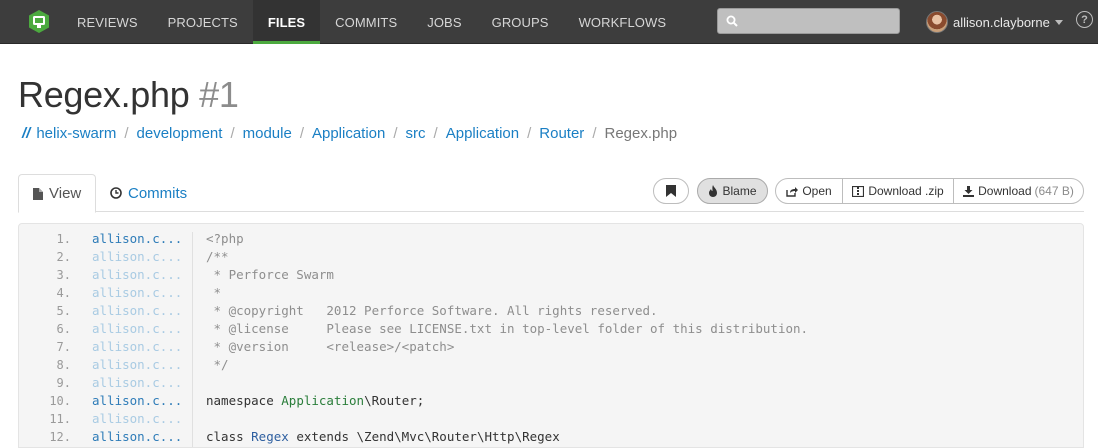 This screenshot has height=448, width=1098. What do you see at coordinates (39, 21) in the screenshot?
I see `swarm-logo-icon` at bounding box center [39, 21].